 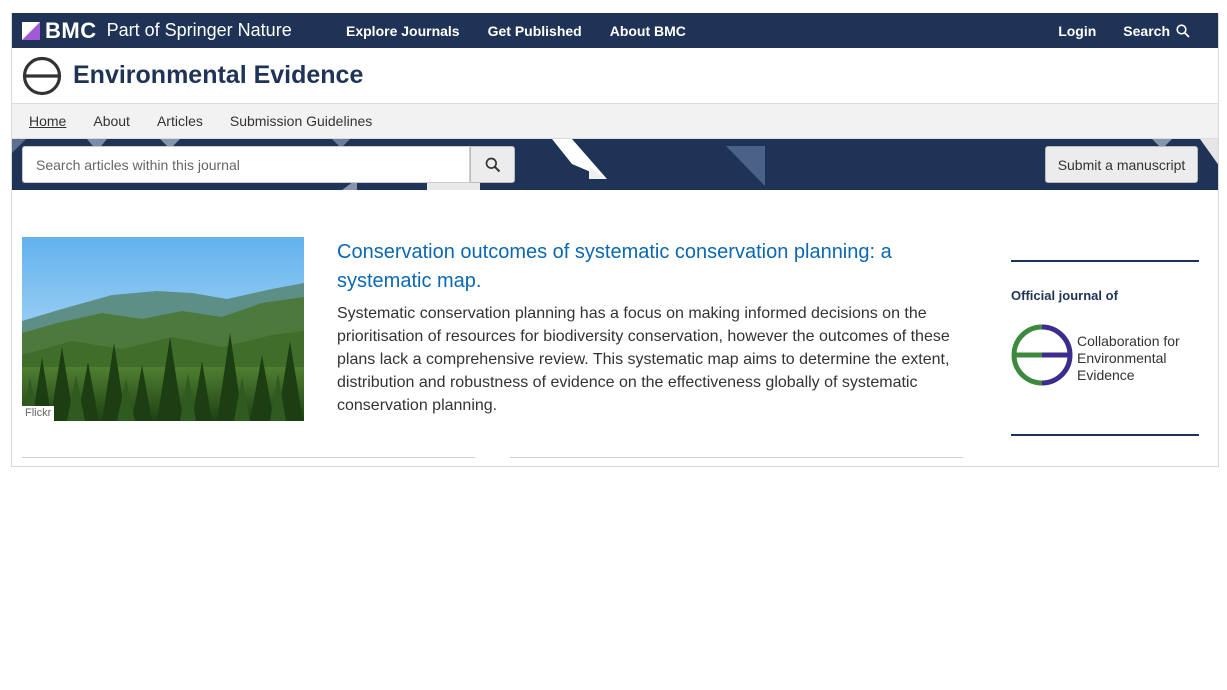 I want to click on login-link: Login, so click(x=1077, y=31).